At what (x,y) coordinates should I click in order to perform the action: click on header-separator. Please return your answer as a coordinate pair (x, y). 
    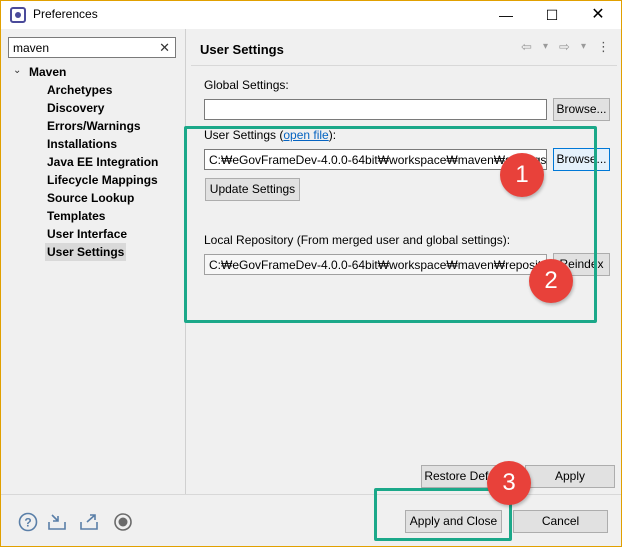
    Looking at the image, I should click on (404, 65).